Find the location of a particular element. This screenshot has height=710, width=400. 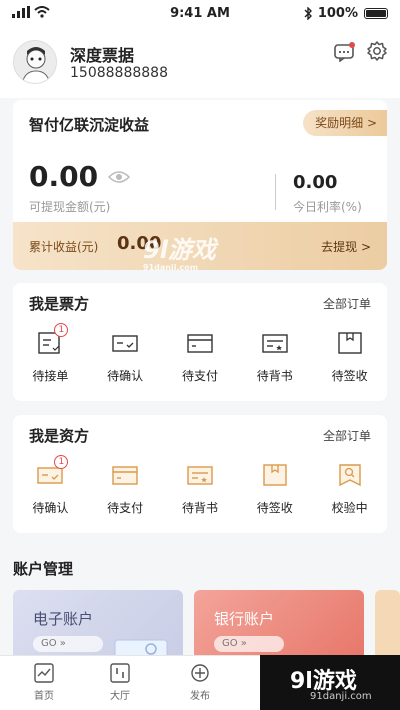

bluetooth-icon is located at coordinates (308, 13).